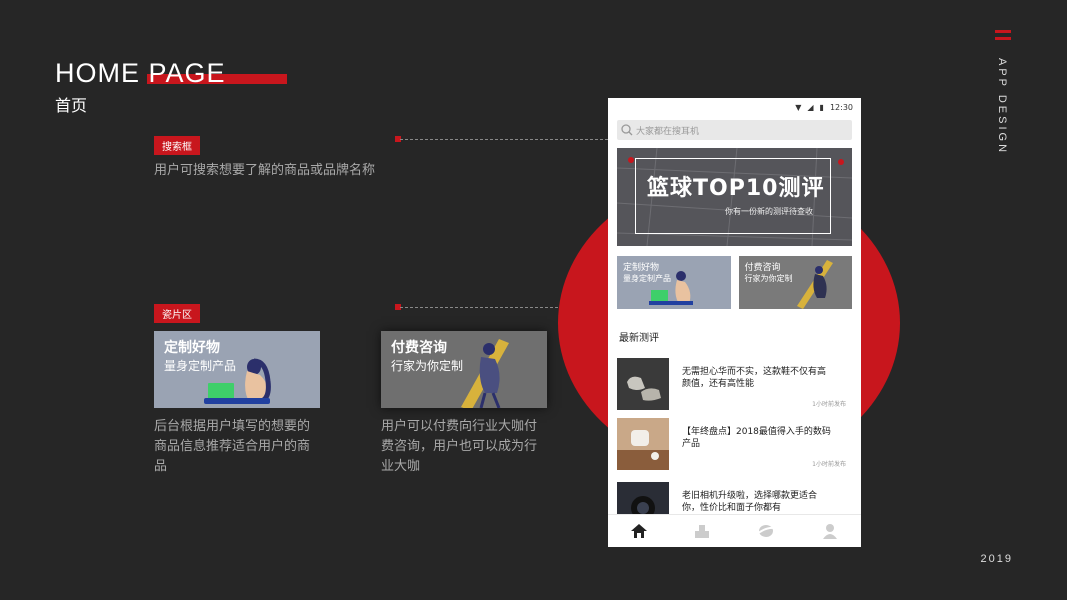  Describe the element at coordinates (177, 145) in the screenshot. I see `search-tag: 搜索框` at that location.